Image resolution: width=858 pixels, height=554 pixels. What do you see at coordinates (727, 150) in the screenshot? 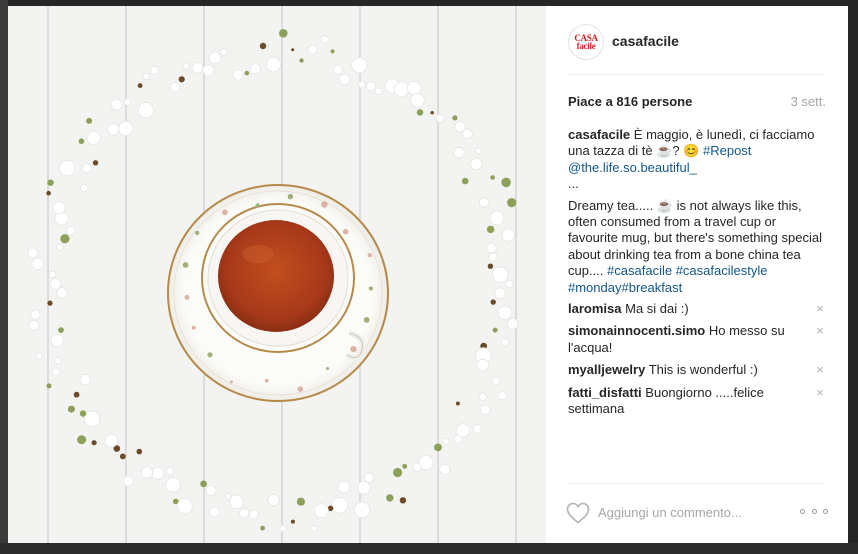
I see `hashtag-repost: #Repost` at bounding box center [727, 150].